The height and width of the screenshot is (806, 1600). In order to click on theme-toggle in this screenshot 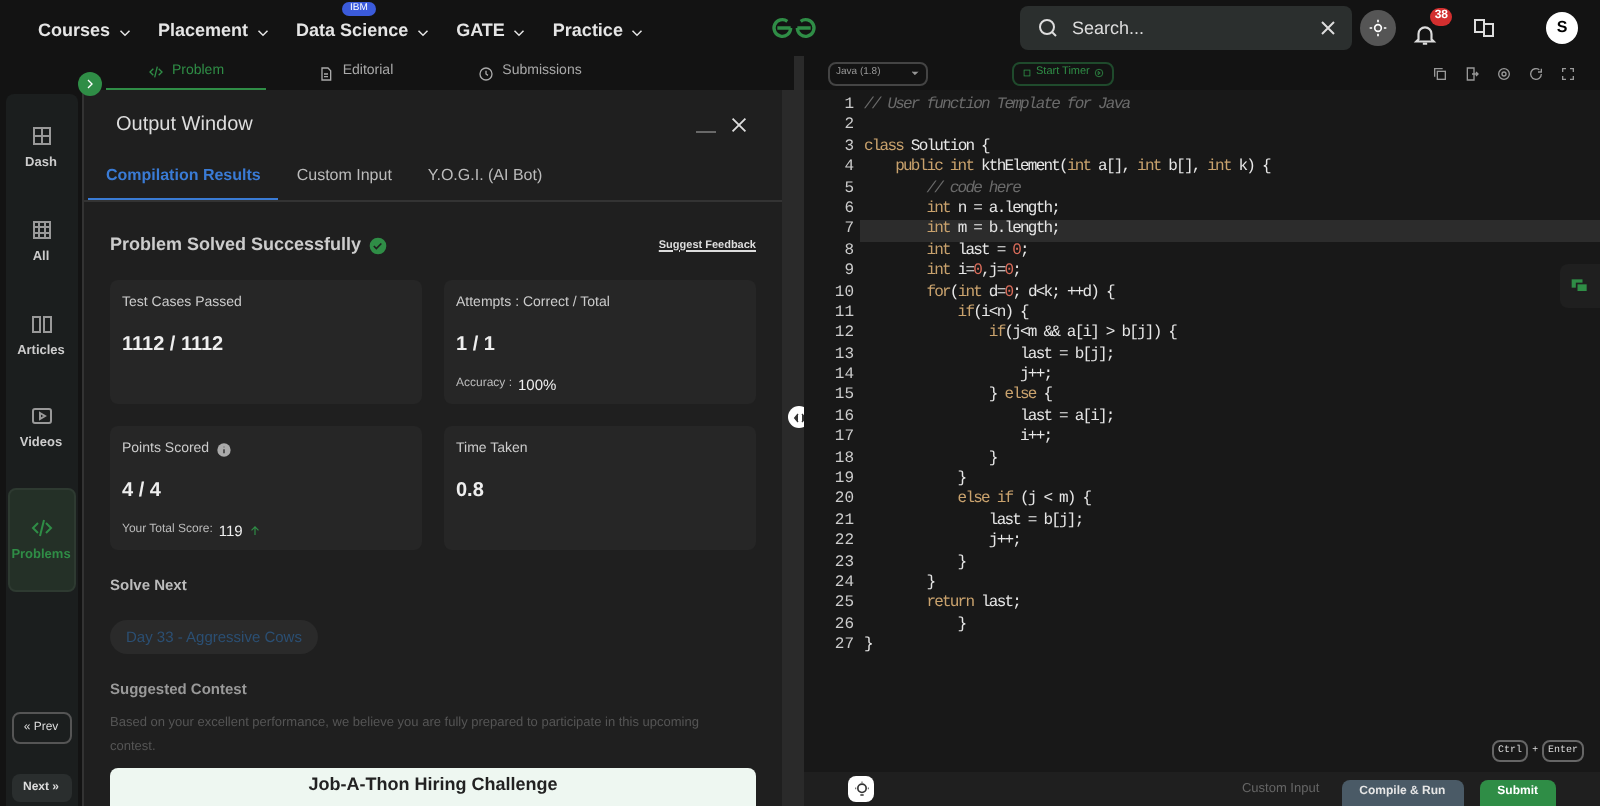, I will do `click(1378, 28)`.